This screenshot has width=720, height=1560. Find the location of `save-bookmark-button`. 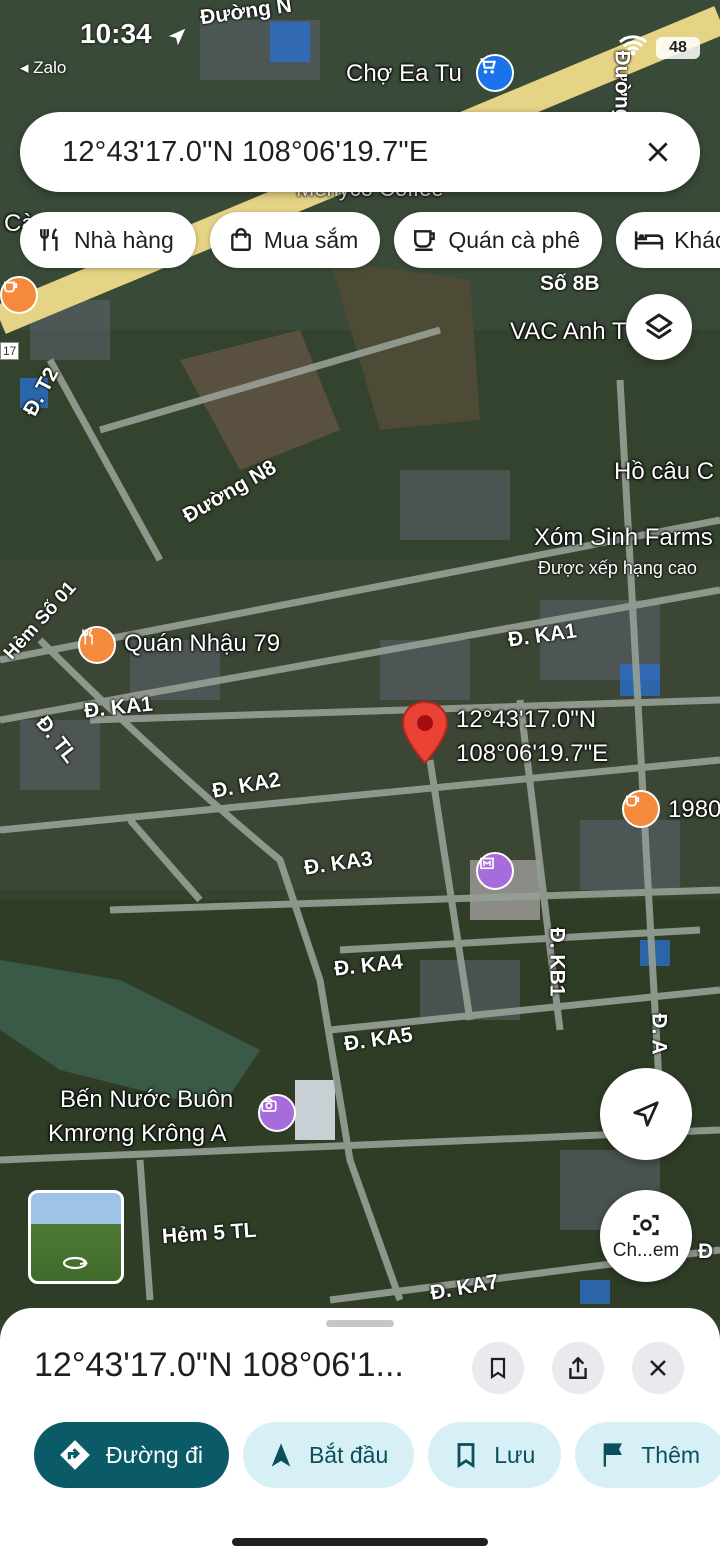

save-bookmark-button is located at coordinates (498, 1368).